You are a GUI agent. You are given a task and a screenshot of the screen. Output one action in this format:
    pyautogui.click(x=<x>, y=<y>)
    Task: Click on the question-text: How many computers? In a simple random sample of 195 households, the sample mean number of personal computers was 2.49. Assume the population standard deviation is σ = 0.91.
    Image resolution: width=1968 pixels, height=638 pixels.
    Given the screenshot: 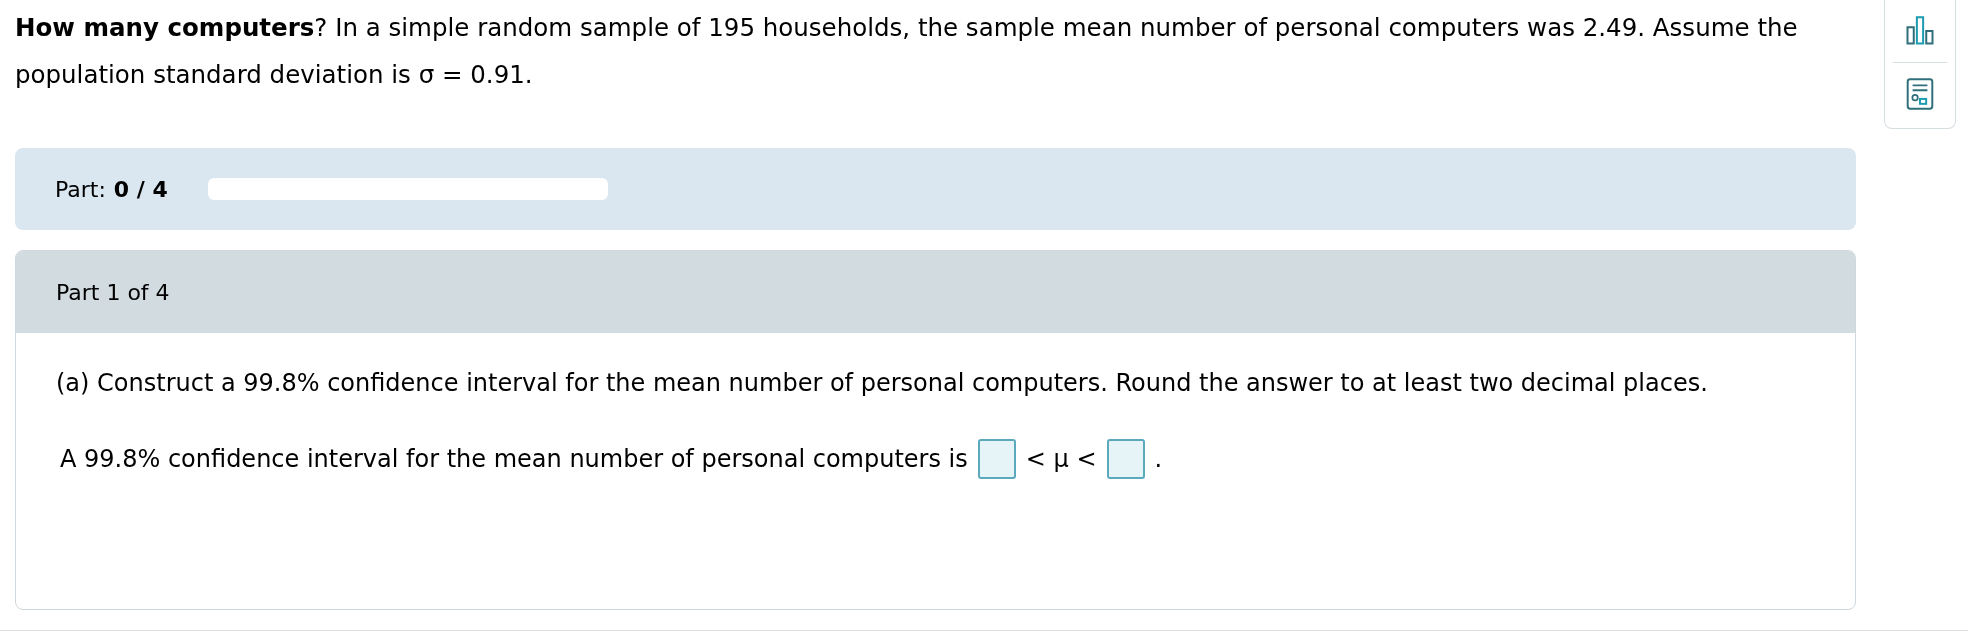 What is the action you would take?
    pyautogui.click(x=907, y=51)
    